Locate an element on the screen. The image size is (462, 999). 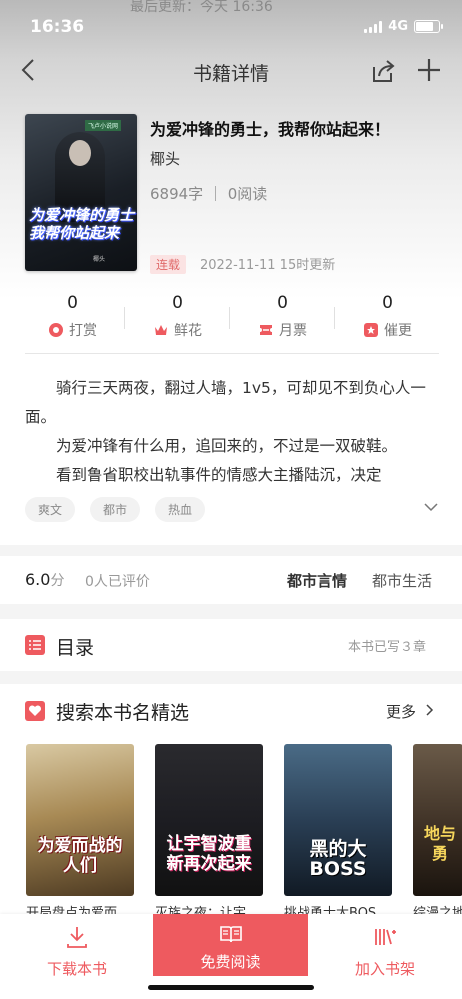
tag-chip: 都市 is located at coordinates (115, 509).